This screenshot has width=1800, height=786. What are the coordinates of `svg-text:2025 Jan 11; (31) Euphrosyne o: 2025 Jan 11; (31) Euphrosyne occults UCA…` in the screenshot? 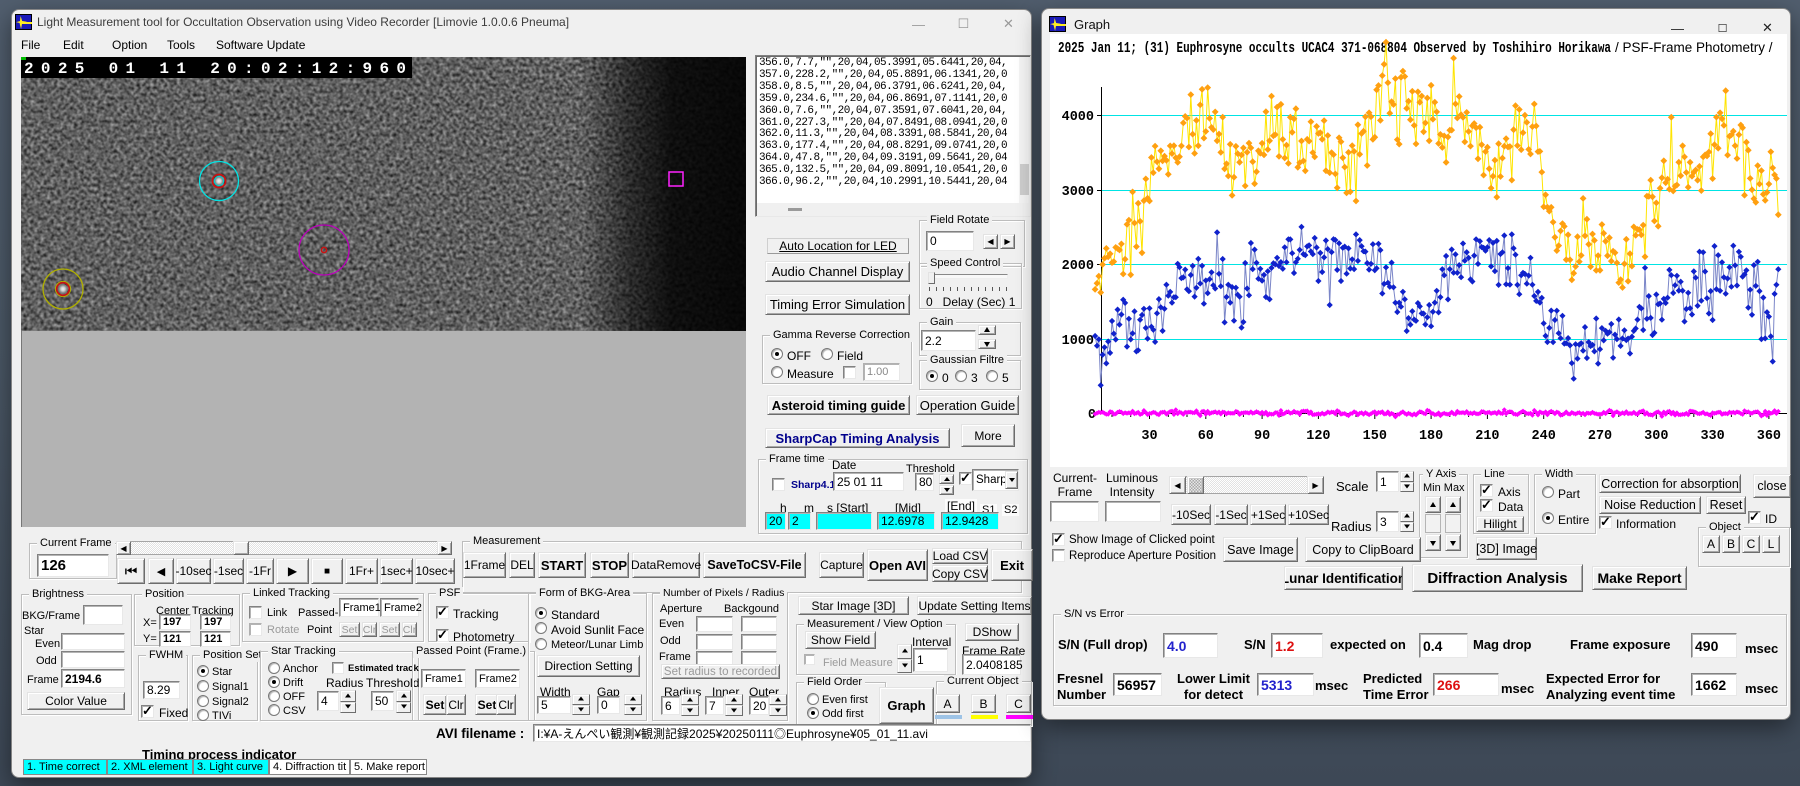 It's located at (1334, 49).